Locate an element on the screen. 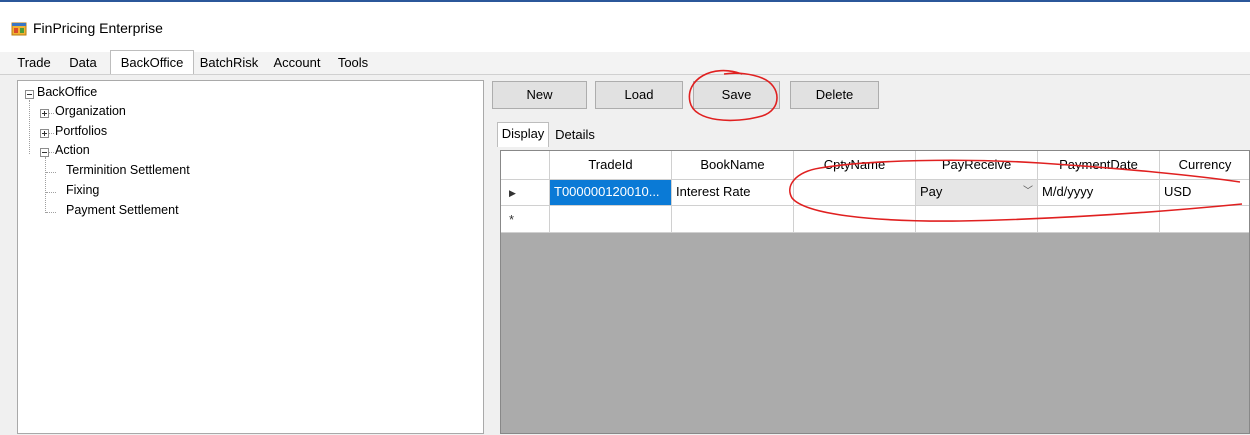 This screenshot has width=1250, height=435. chevron-down-icon: ﹀ is located at coordinates (1028, 192).